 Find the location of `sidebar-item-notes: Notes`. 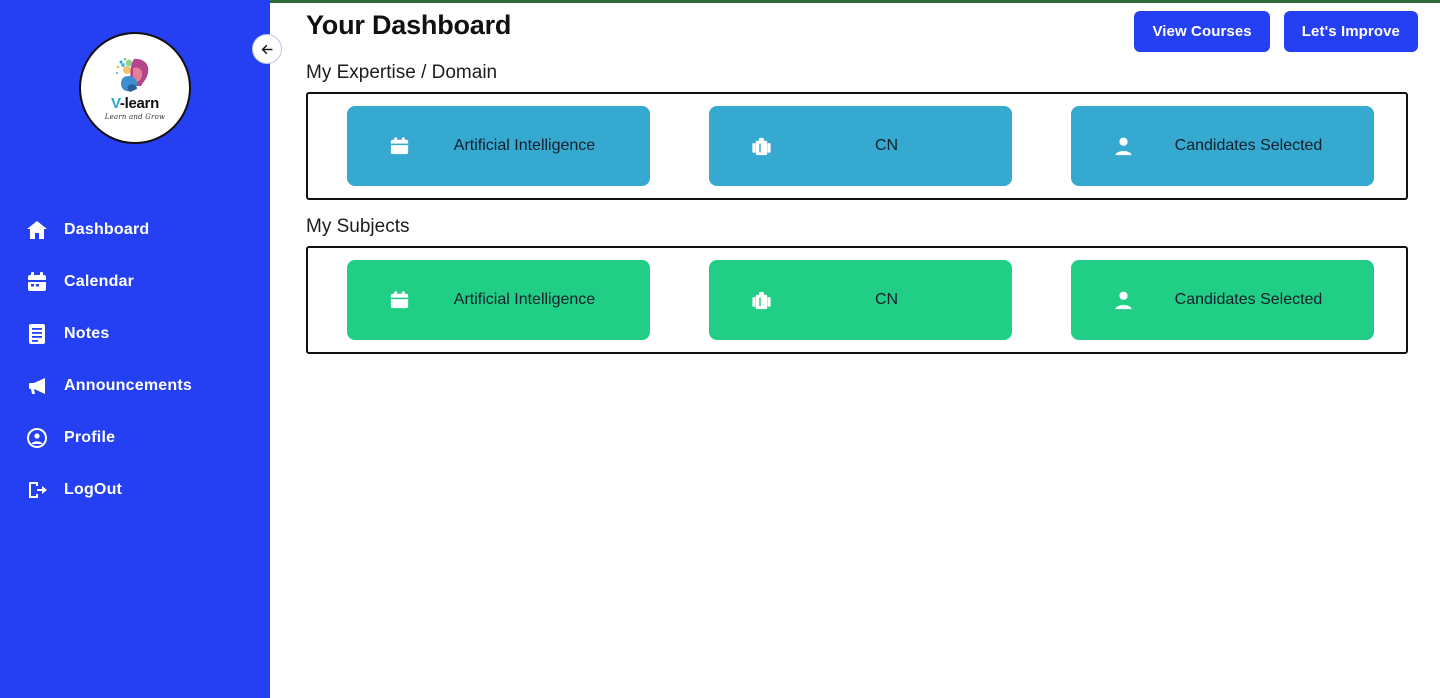

sidebar-item-notes: Notes is located at coordinates (135, 334).